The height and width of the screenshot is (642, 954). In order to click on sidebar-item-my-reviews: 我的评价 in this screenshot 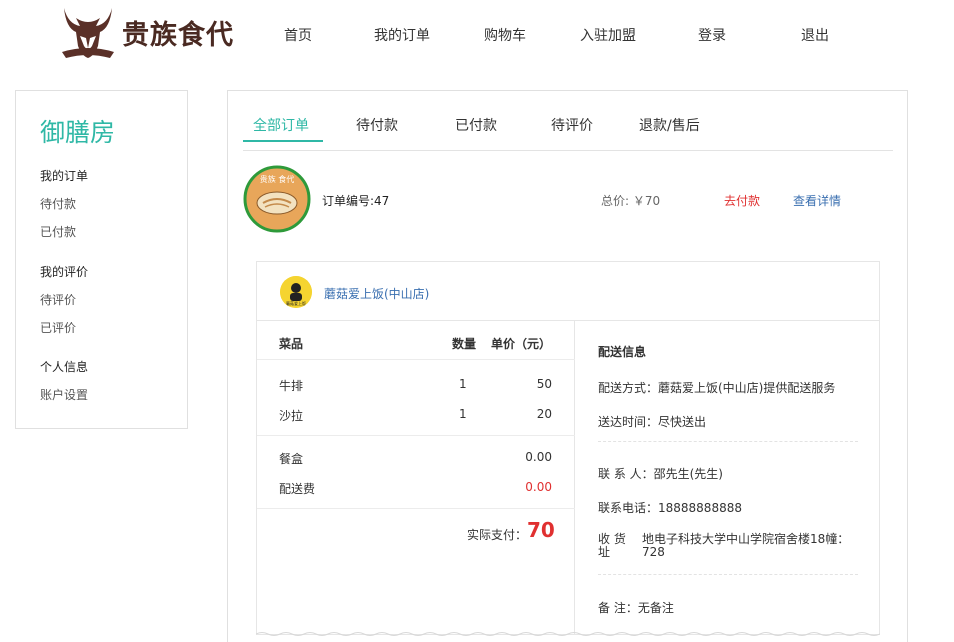, I will do `click(64, 271)`.